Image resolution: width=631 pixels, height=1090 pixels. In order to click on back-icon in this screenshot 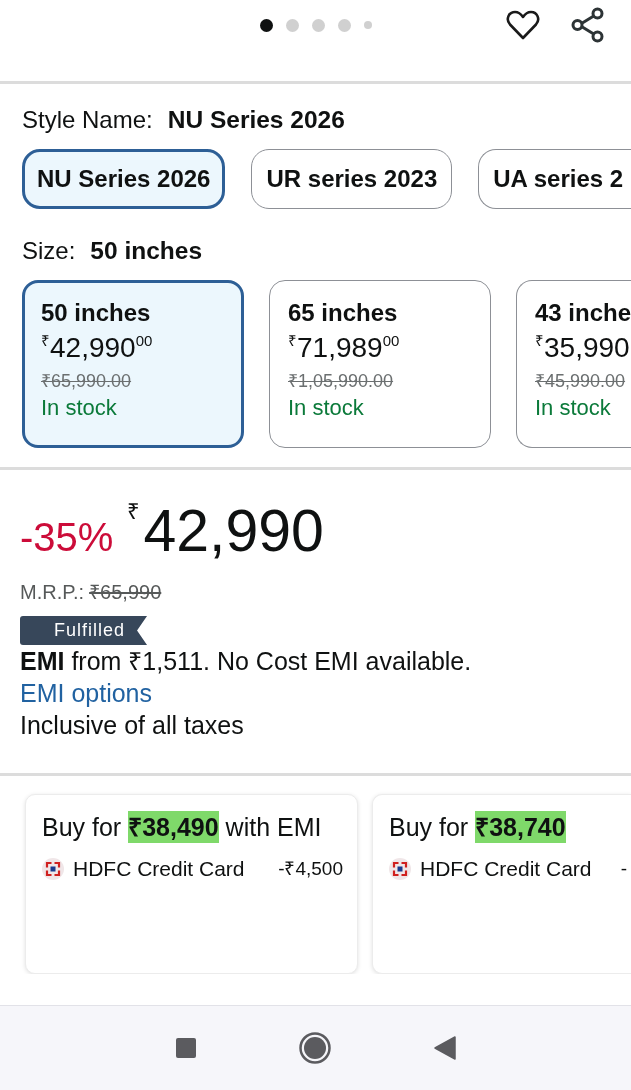, I will do `click(444, 1048)`.